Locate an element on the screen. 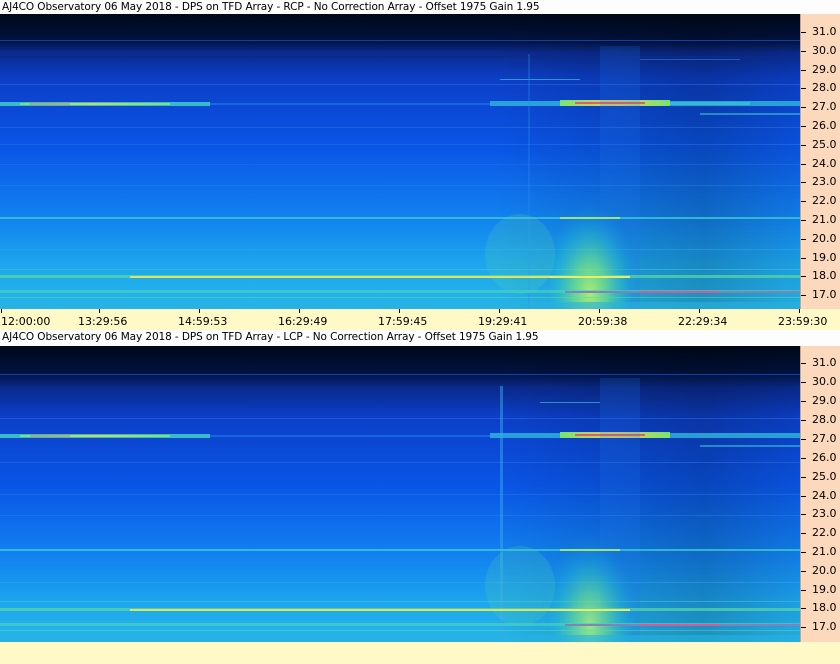 The height and width of the screenshot is (664, 840). time-label: 20:59:38 is located at coordinates (603, 321).